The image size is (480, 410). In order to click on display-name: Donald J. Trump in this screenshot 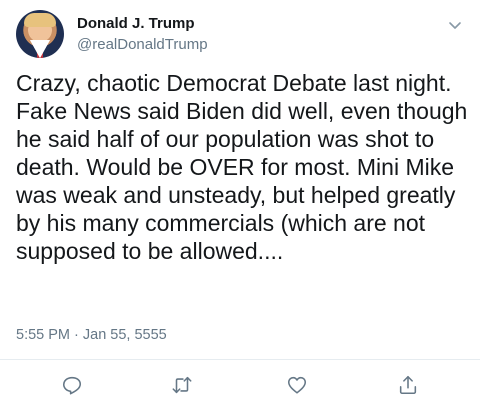, I will do `click(142, 24)`.